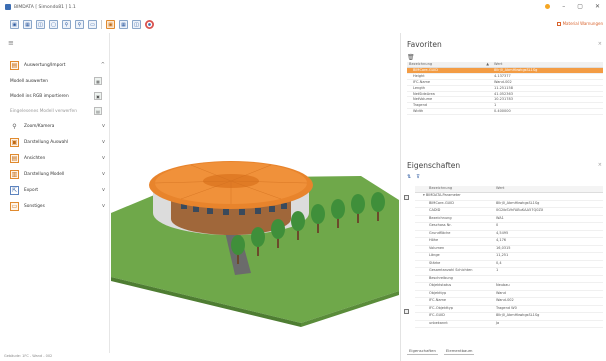 This screenshot has height=361, width=606. What do you see at coordinates (501, 292) in the screenshot?
I see `row-value: Wand` at bounding box center [501, 292].